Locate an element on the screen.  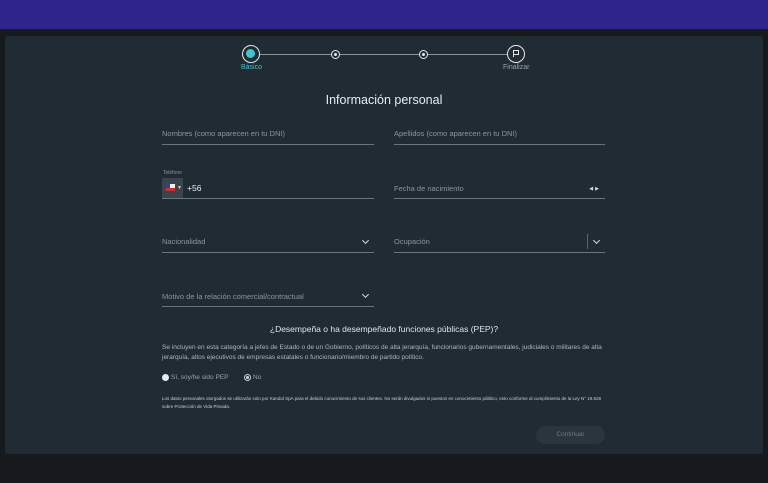
continuar-button: Continuar is located at coordinates (570, 435).